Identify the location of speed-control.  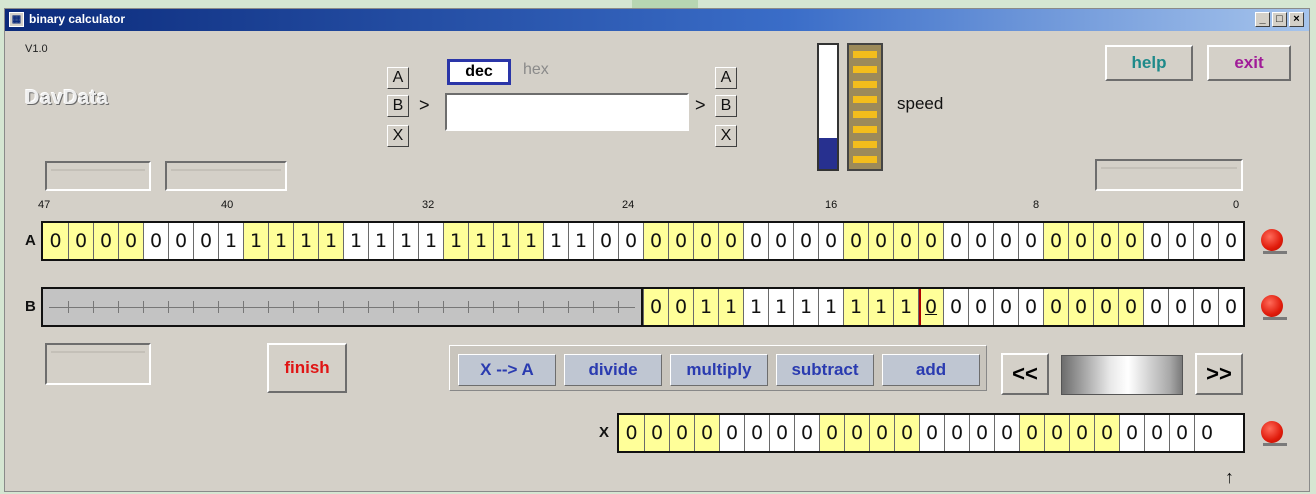
(865, 107).